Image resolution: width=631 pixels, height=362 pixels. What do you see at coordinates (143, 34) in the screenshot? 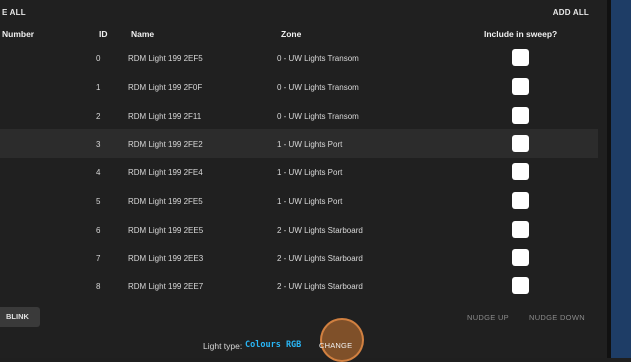
I see `col-name: Name` at bounding box center [143, 34].